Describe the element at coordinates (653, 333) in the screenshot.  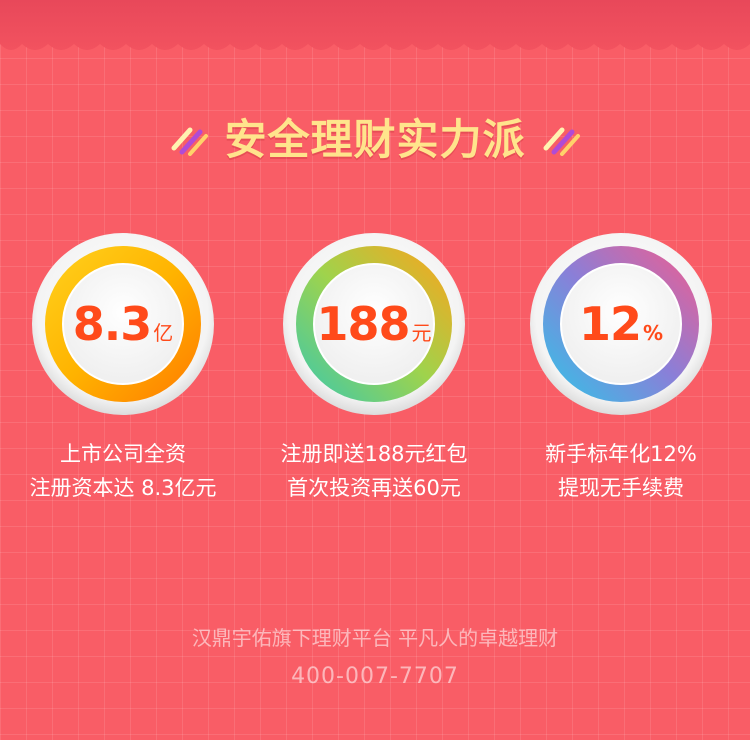
I see `stat-unit: %` at that location.